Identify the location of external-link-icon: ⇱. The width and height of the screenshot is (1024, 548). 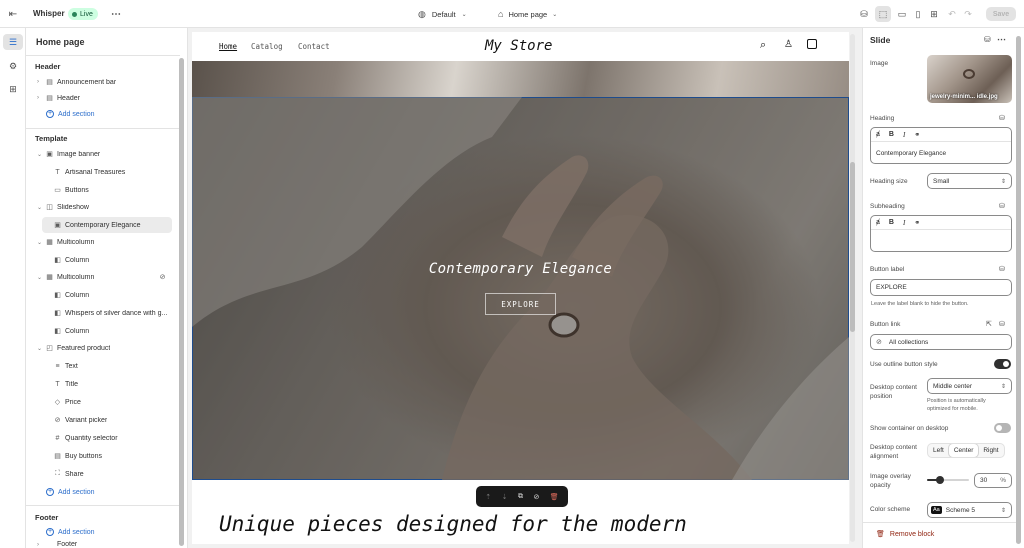
(989, 324).